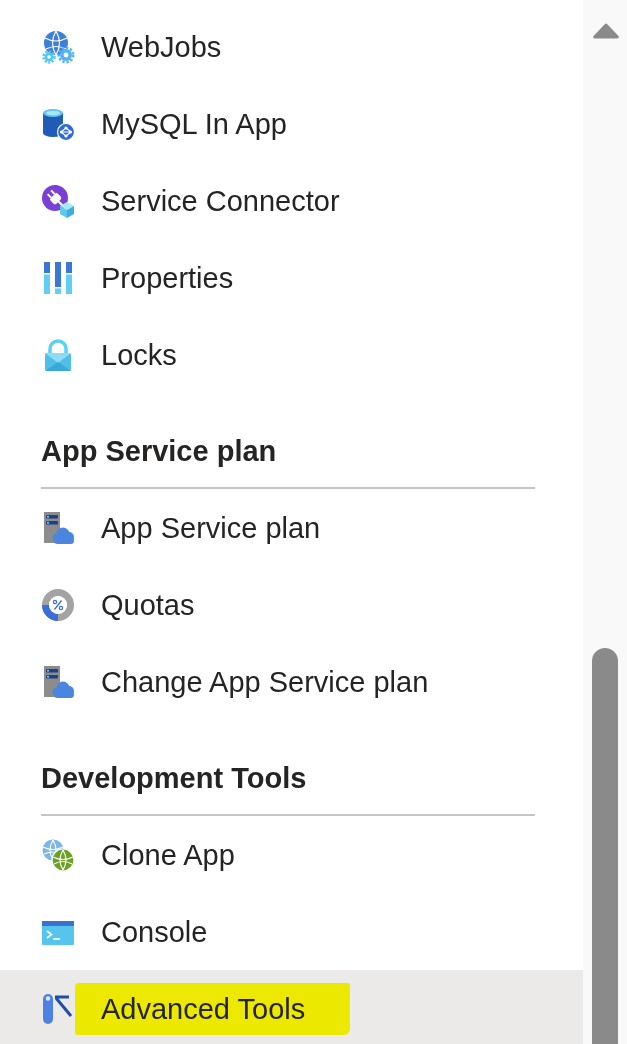  I want to click on menu-item: WebJobs, so click(291, 46).